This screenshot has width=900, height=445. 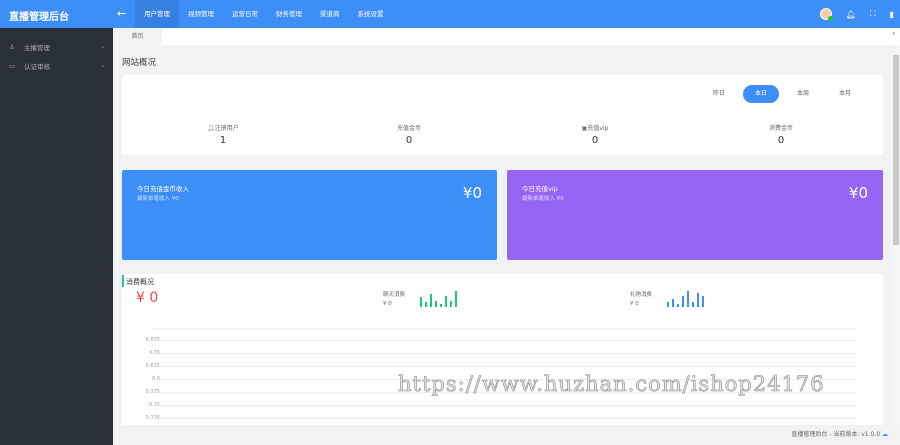 What do you see at coordinates (245, 14) in the screenshot?
I see `nav-operations: 运营日常` at bounding box center [245, 14].